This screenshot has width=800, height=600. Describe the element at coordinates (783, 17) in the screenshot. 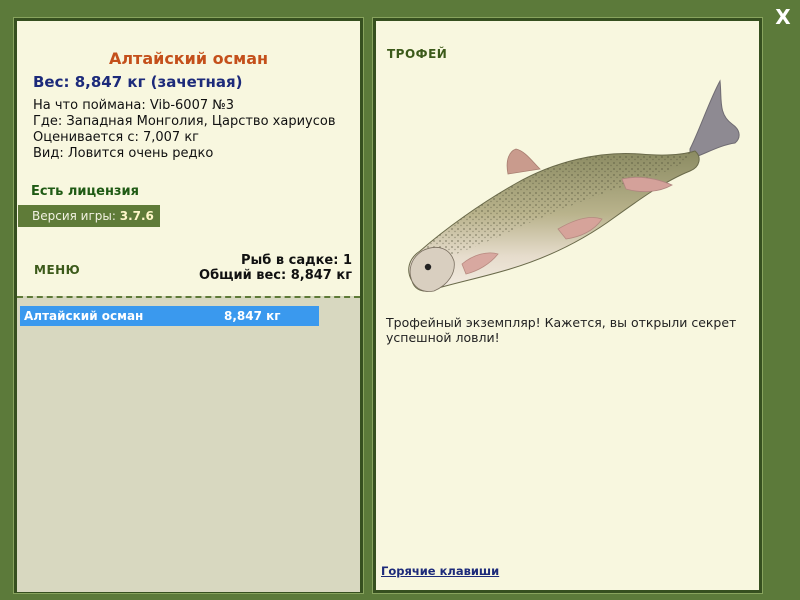

I see `close-button: X` at that location.